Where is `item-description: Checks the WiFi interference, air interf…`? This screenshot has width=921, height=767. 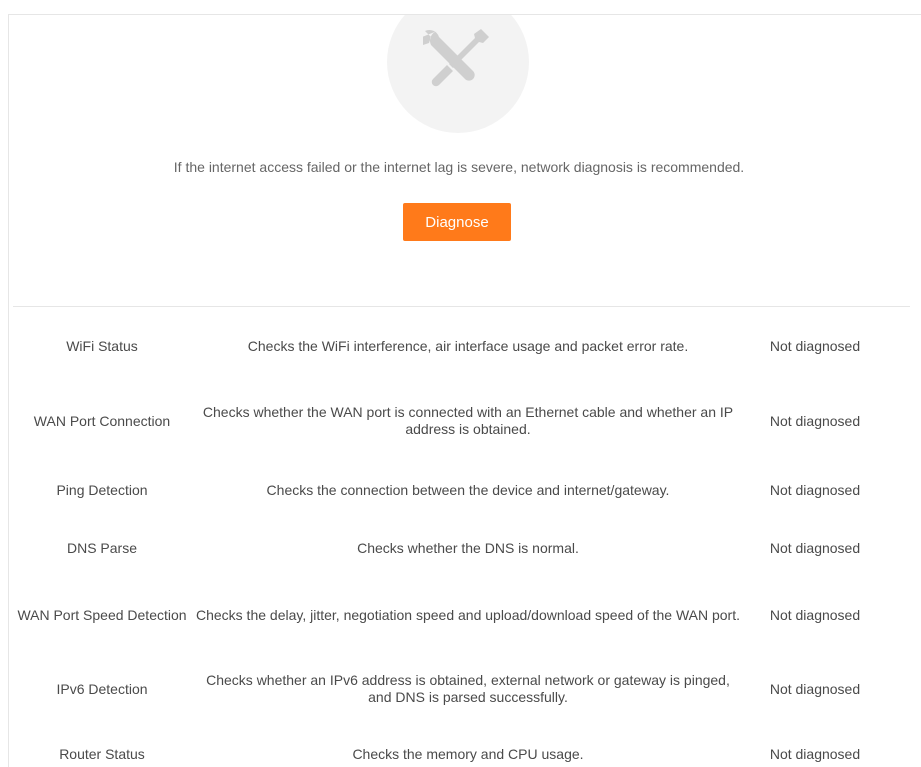
item-description: Checks the WiFi interference, air interf… is located at coordinates (468, 345).